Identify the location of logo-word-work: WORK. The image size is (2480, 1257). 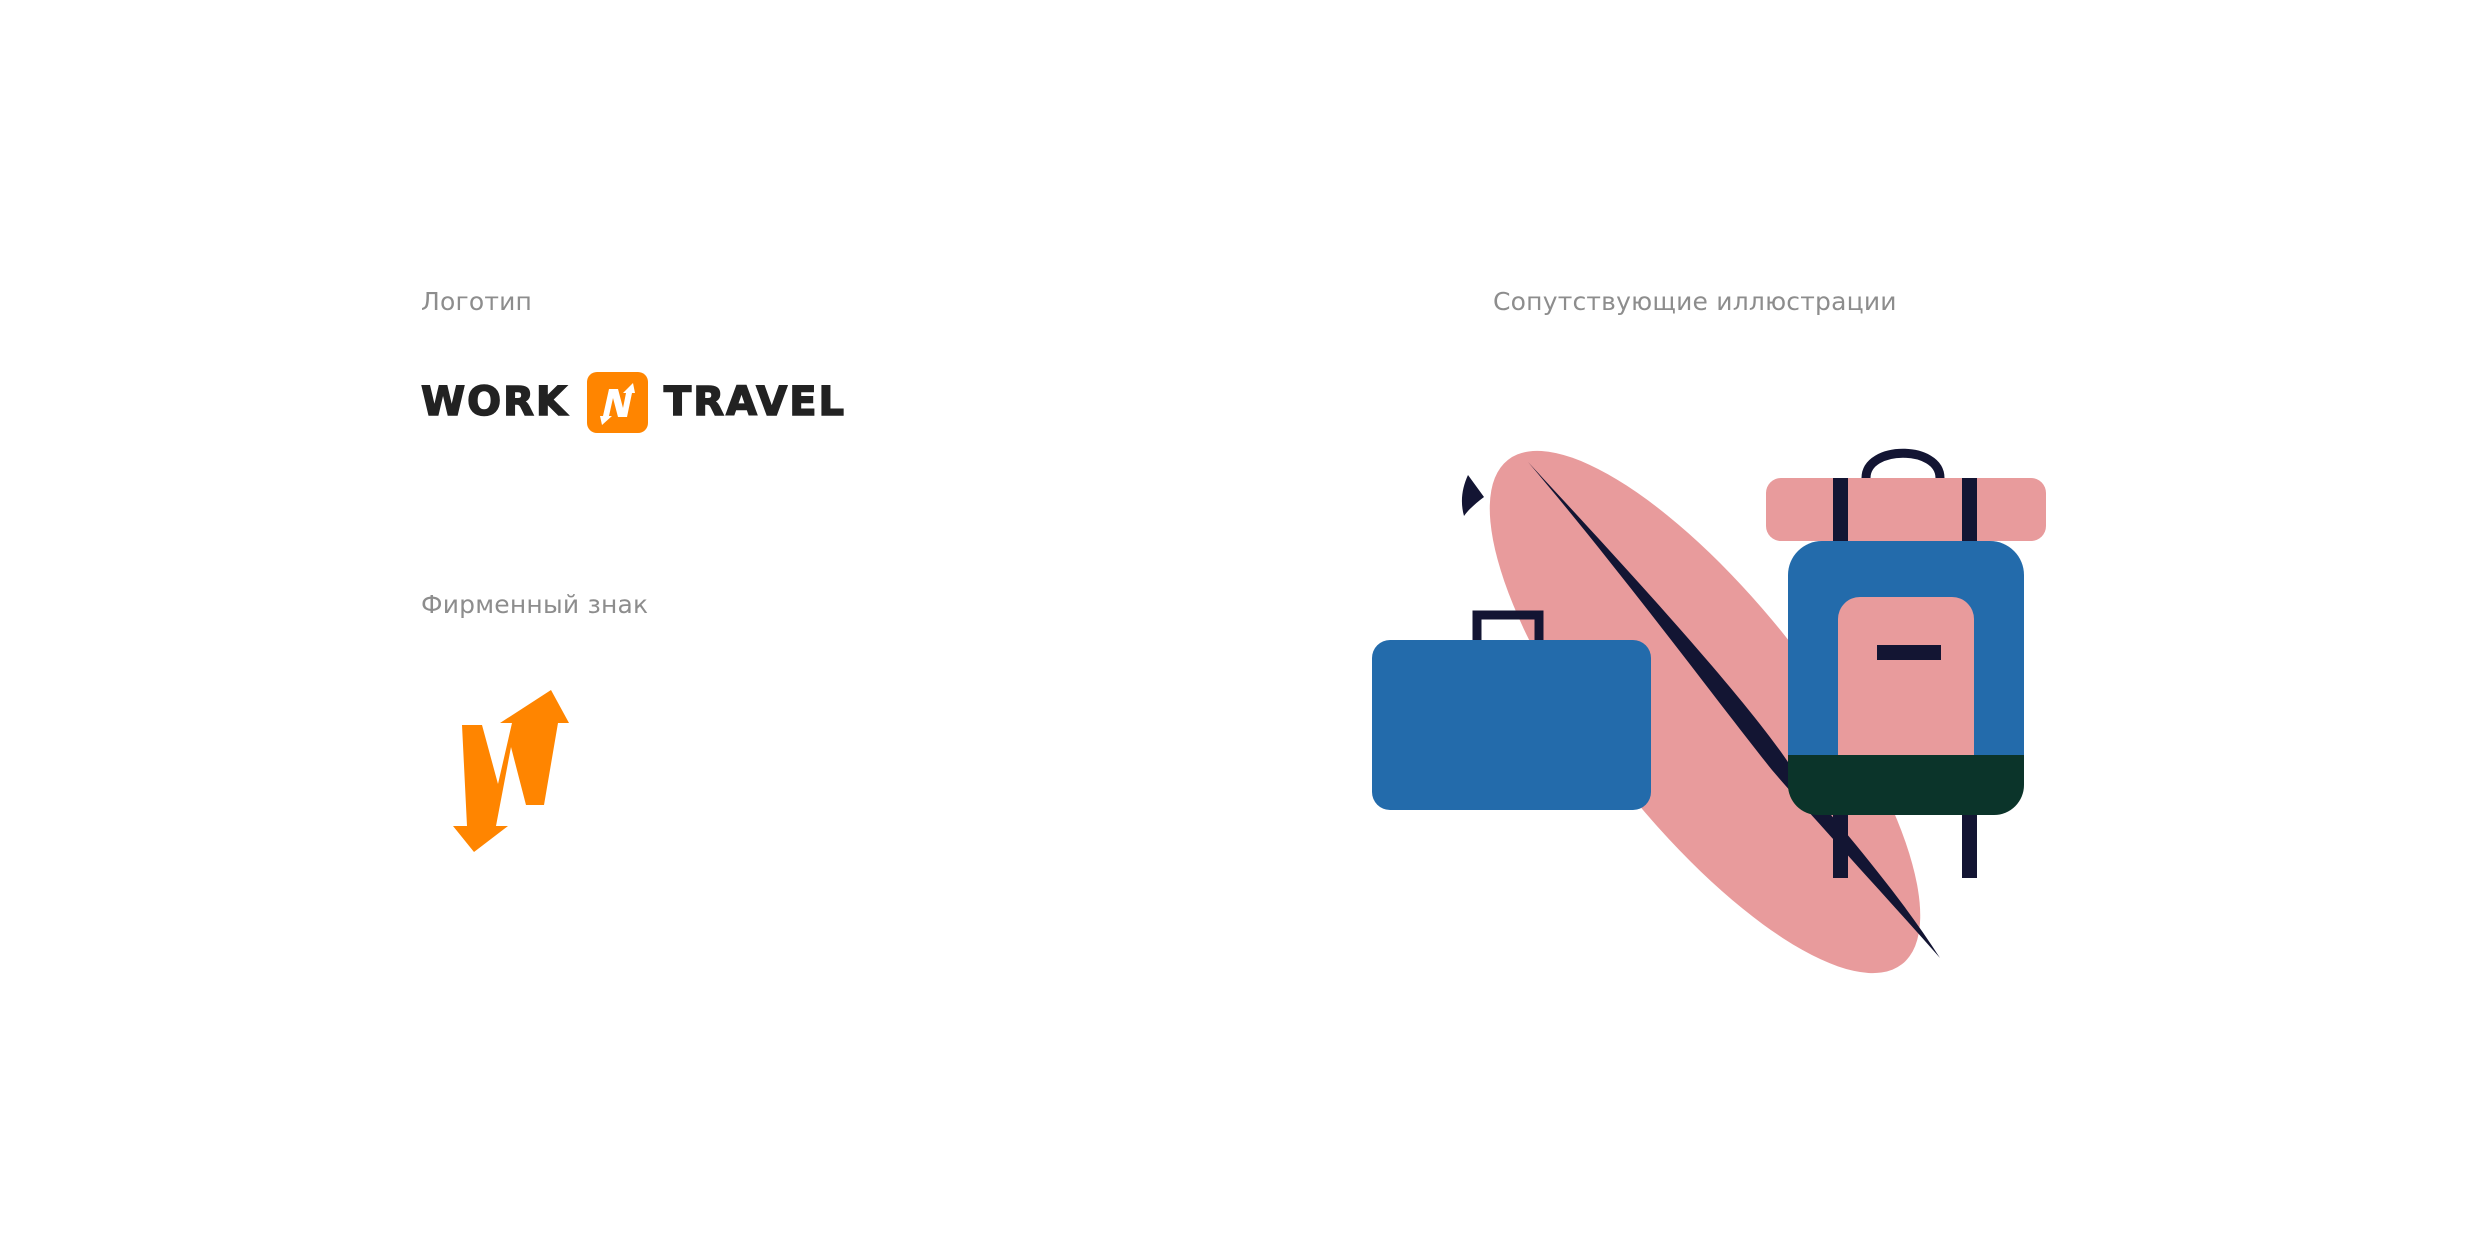
(494, 402).